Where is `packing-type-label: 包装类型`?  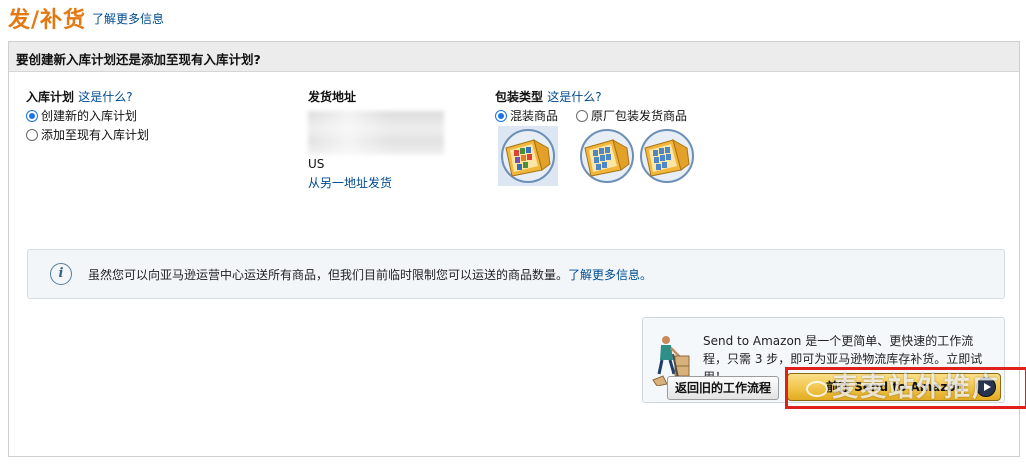
packing-type-label: 包装类型 is located at coordinates (519, 97).